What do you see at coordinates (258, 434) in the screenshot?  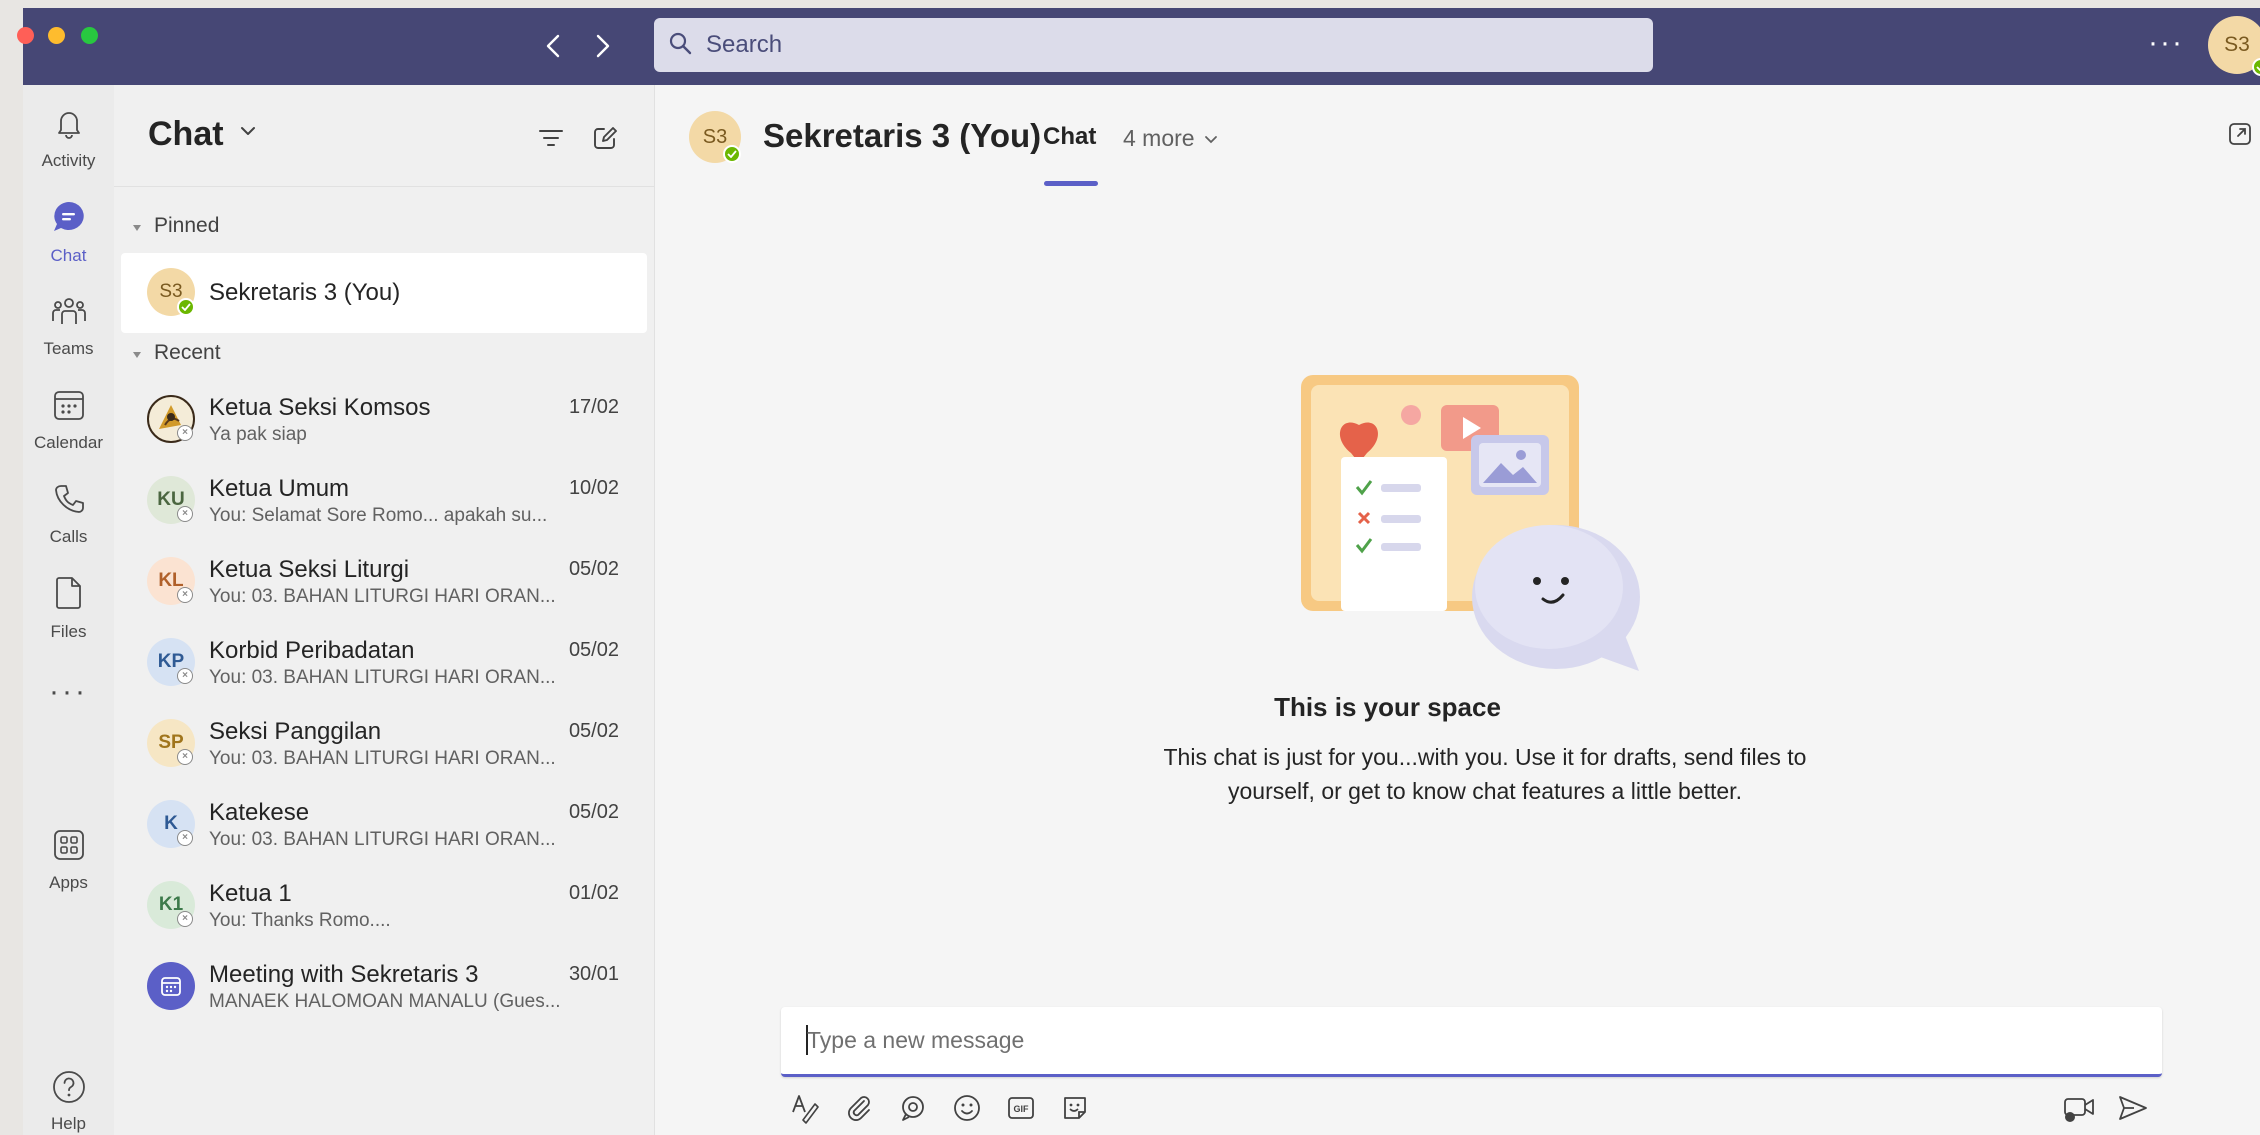 I see `chat-preview: Ya pak siap` at bounding box center [258, 434].